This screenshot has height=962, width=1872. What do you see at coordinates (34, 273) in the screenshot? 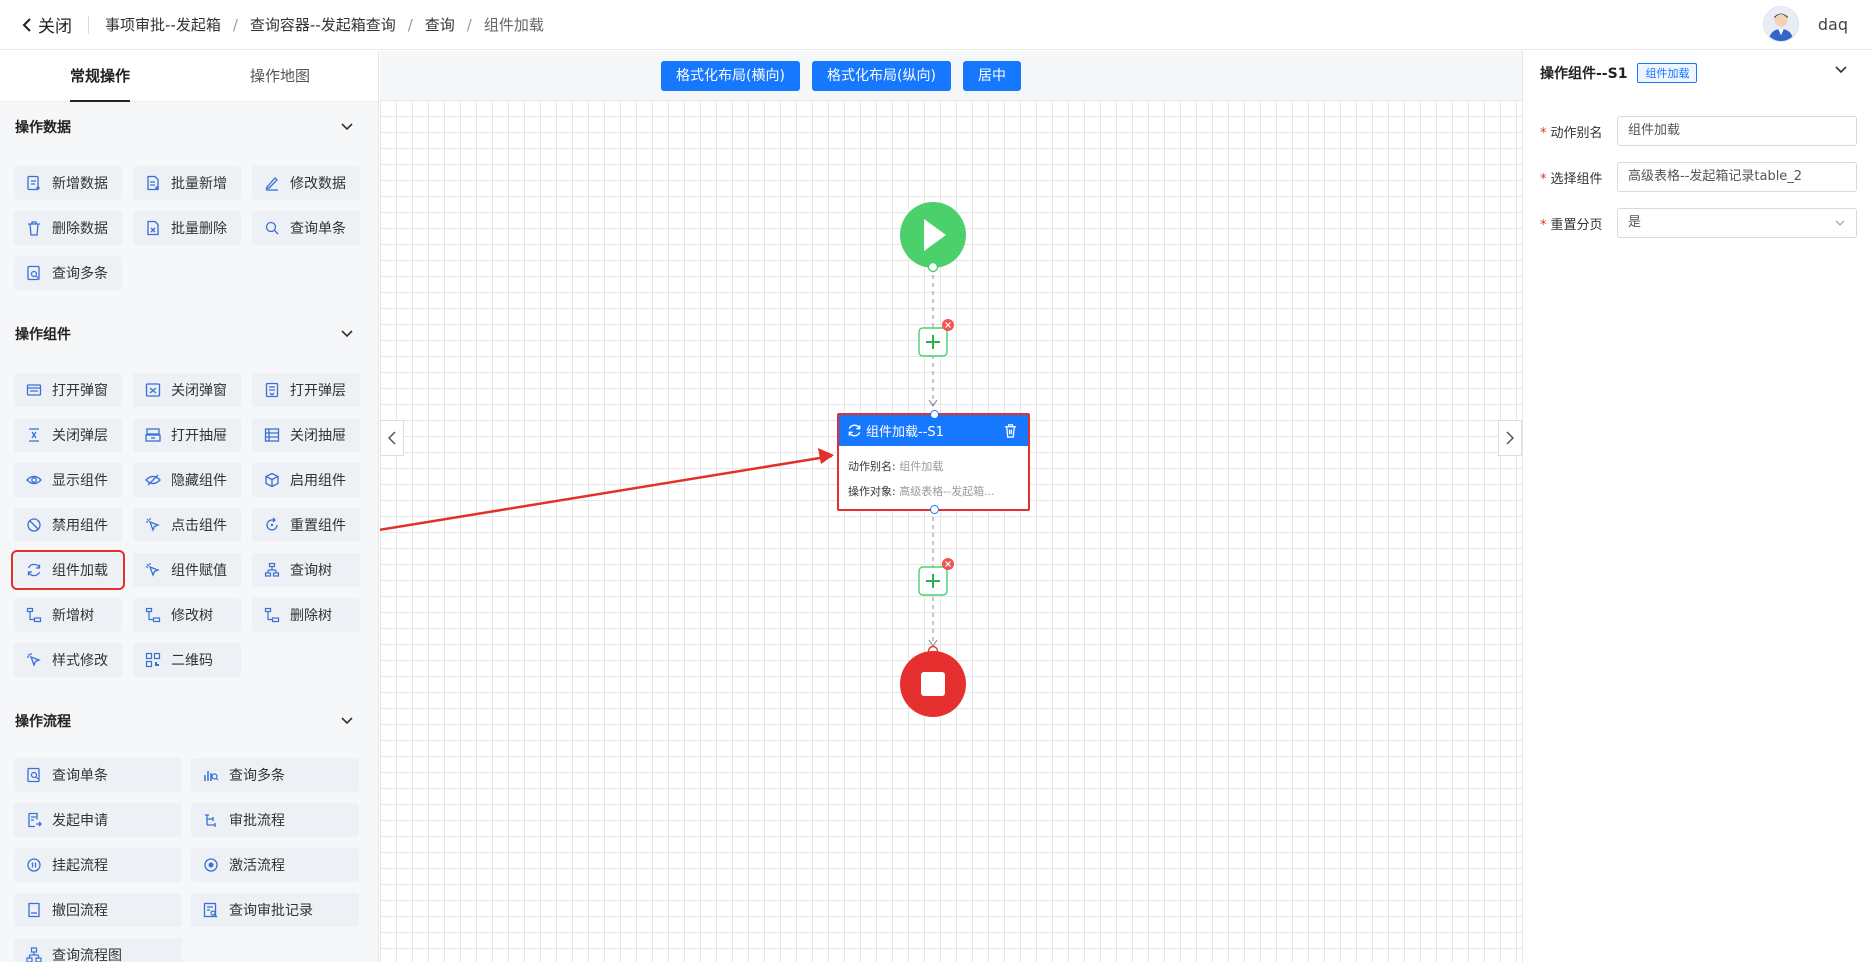
I see `search-doc-icon` at bounding box center [34, 273].